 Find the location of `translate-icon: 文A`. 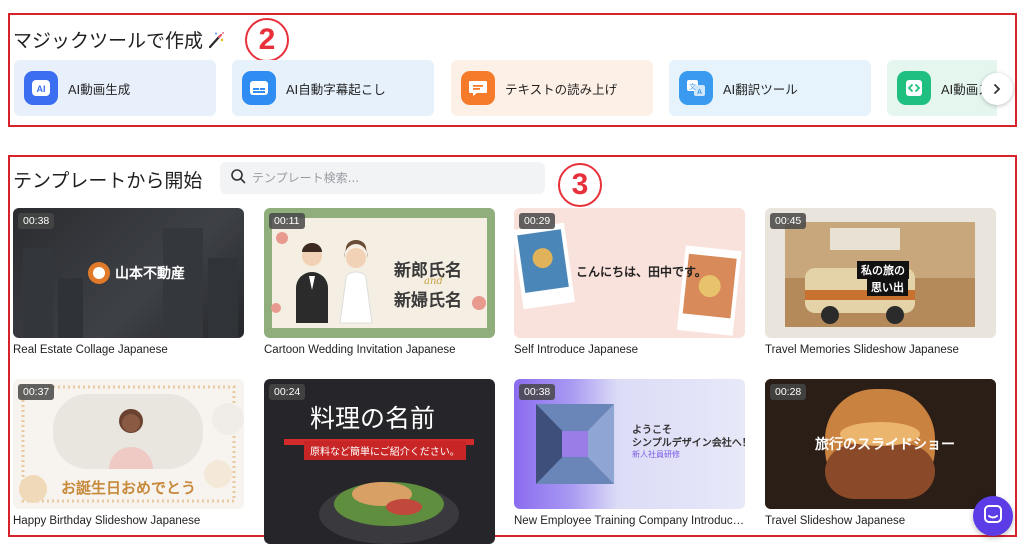

translate-icon: 文A is located at coordinates (696, 88).